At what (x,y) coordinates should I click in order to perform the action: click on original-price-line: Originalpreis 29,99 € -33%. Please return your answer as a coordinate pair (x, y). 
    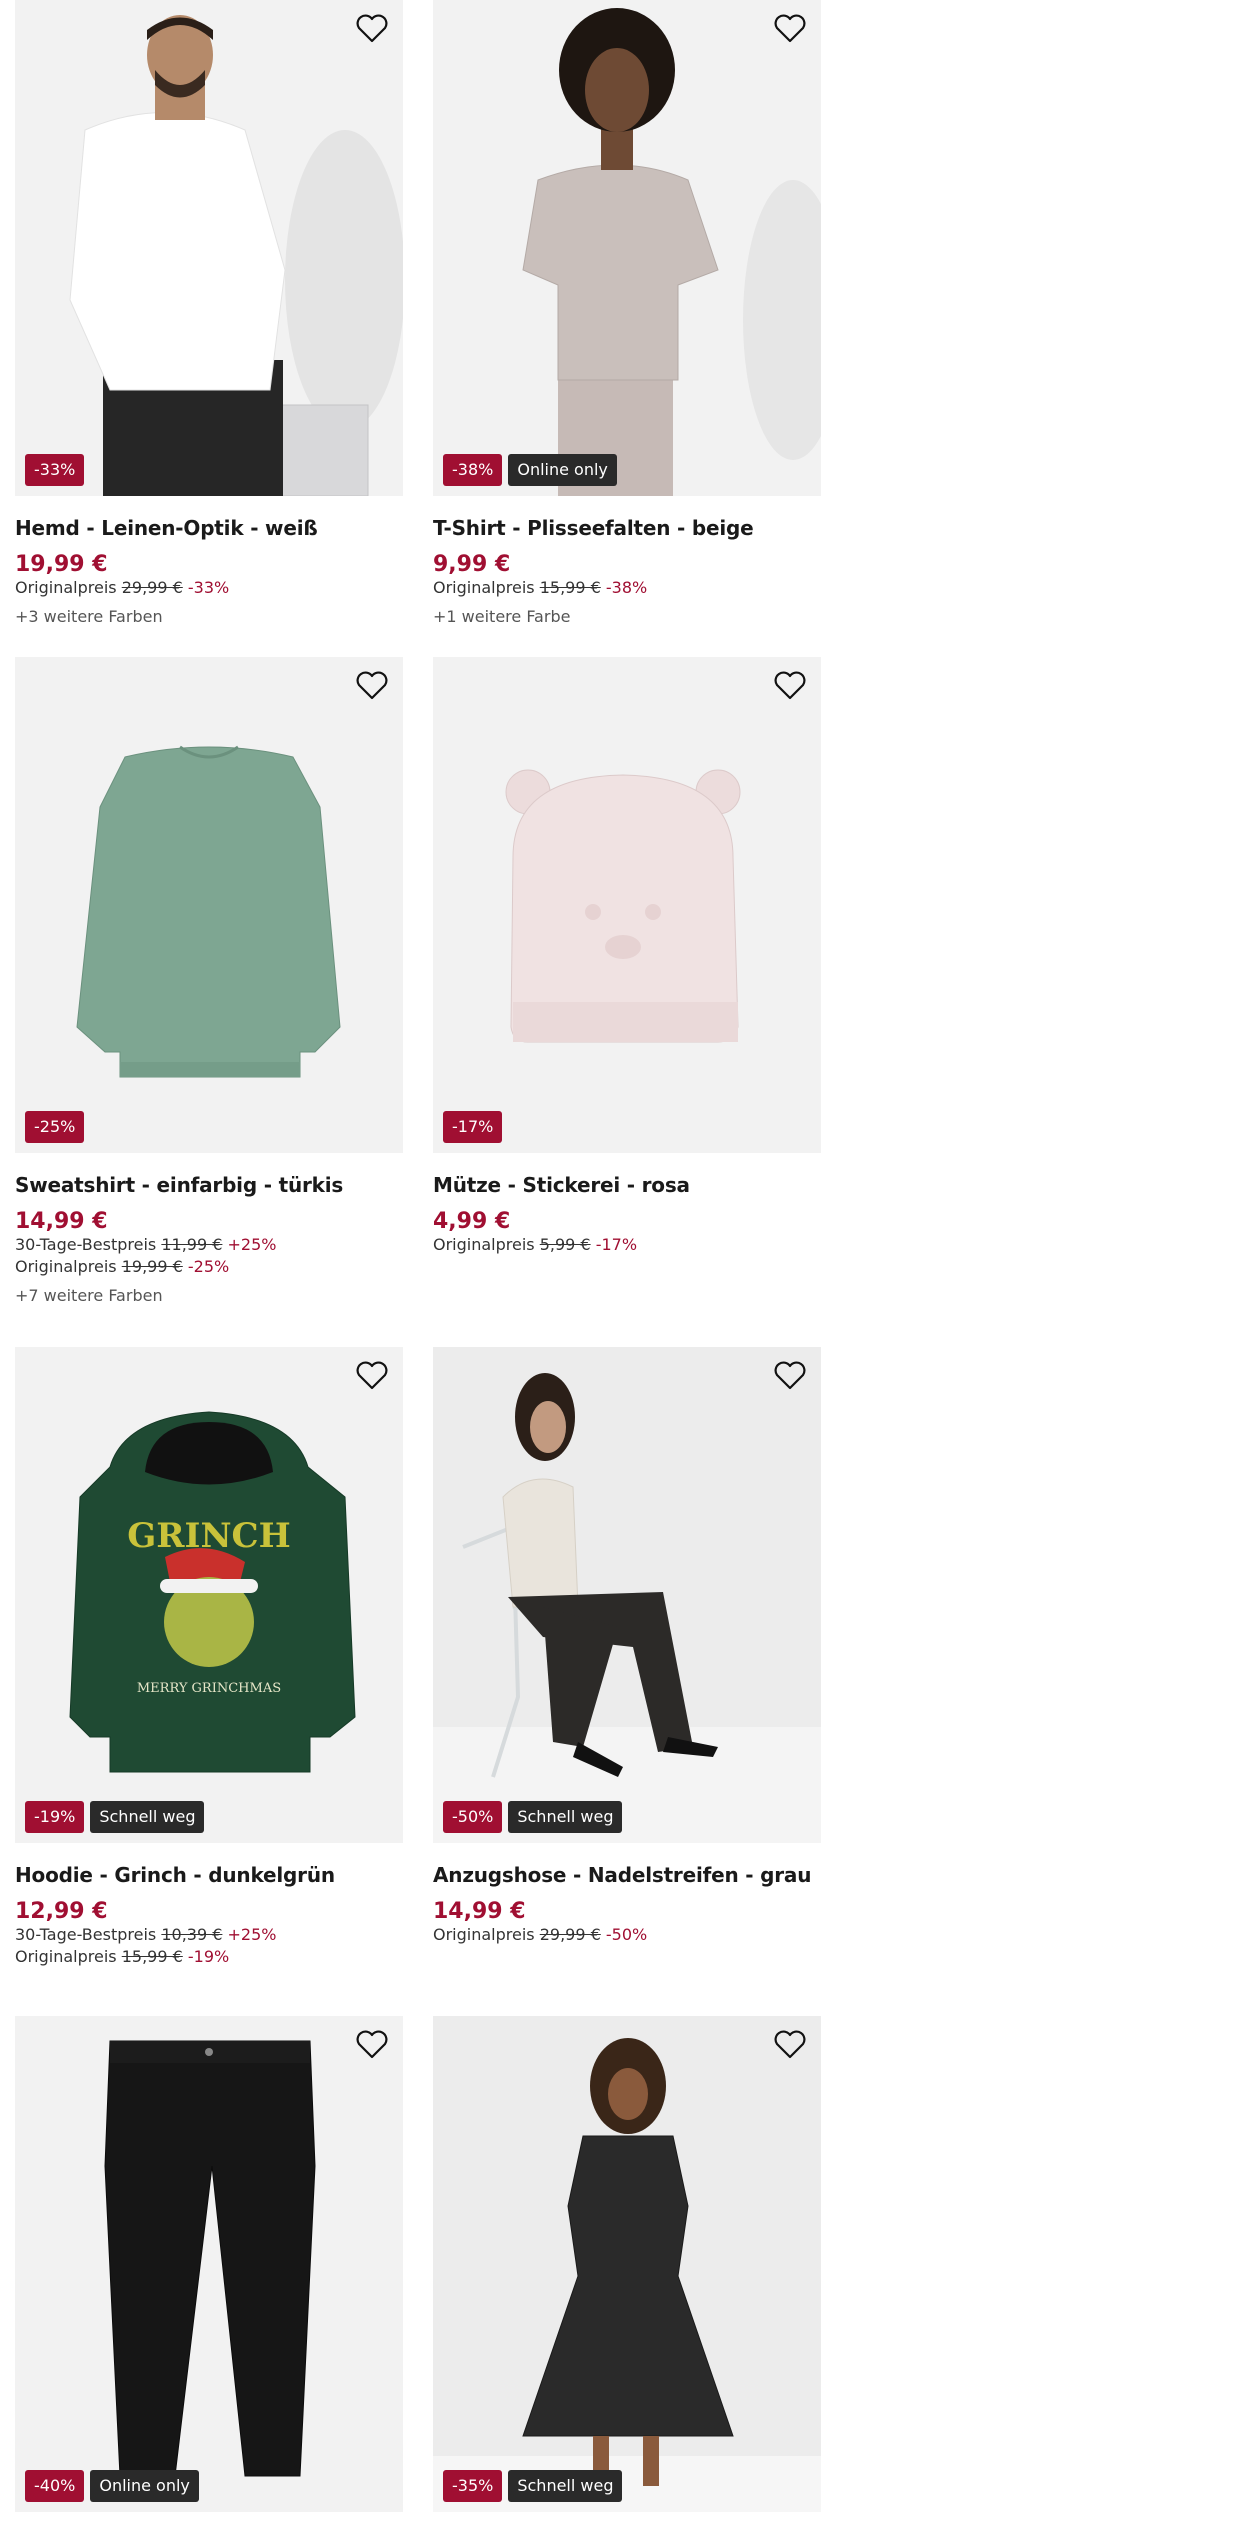
    Looking at the image, I should click on (209, 588).